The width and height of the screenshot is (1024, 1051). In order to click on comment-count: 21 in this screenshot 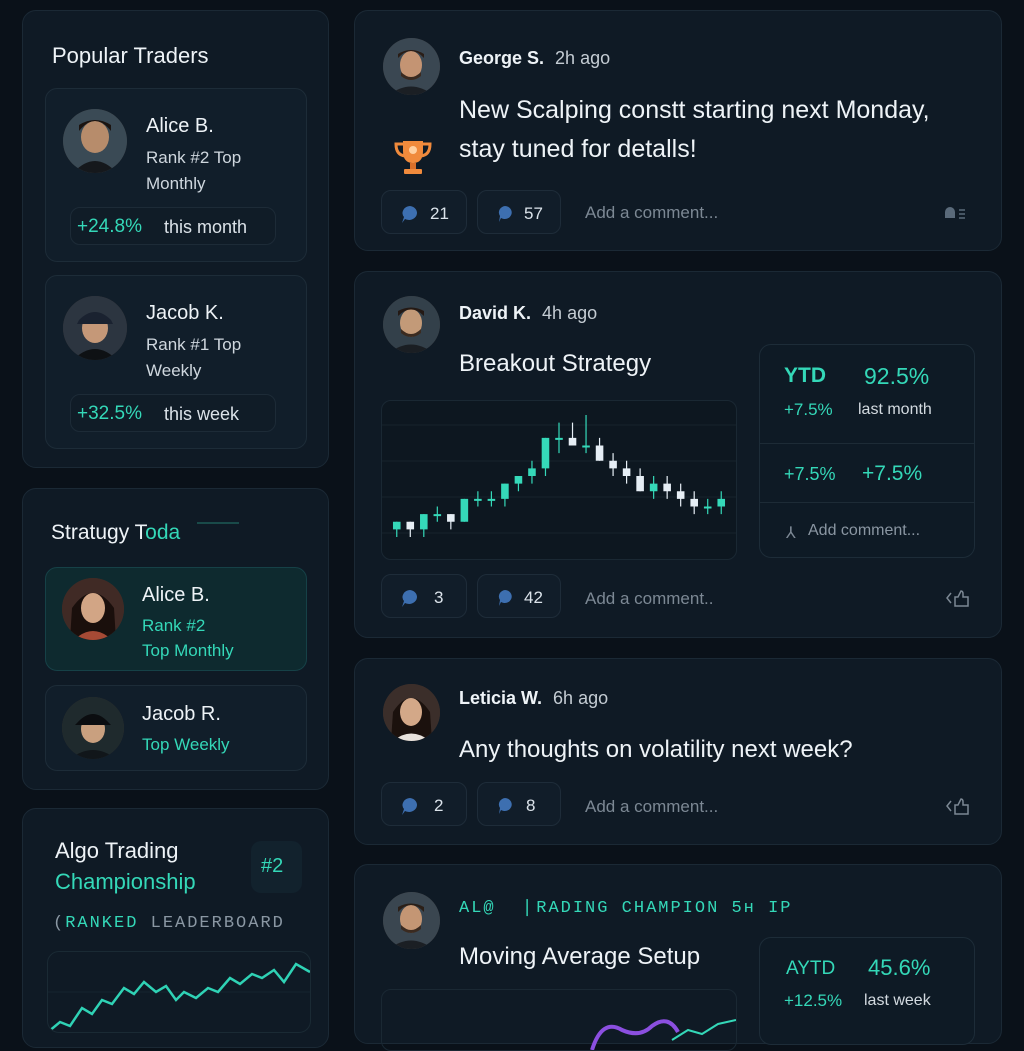, I will do `click(439, 213)`.